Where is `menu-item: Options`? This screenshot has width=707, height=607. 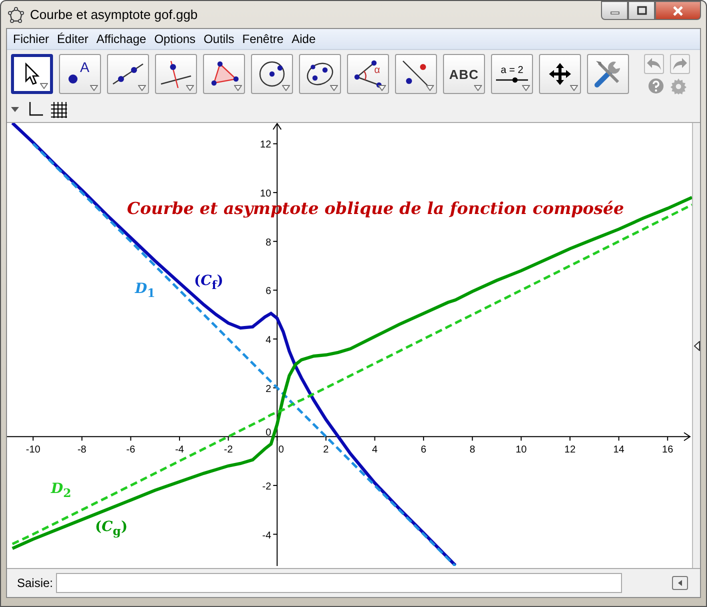 menu-item: Options is located at coordinates (175, 39).